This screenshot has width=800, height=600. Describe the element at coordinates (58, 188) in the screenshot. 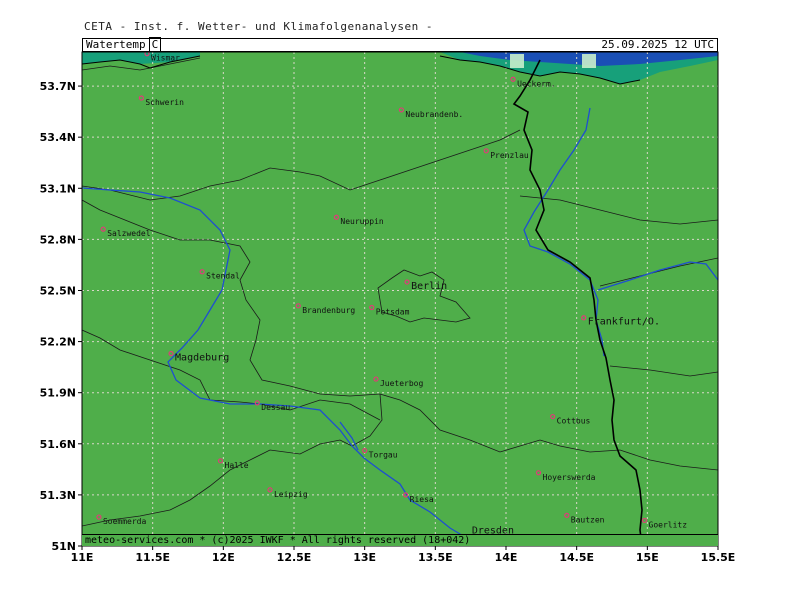

I see `y-tick-label: 53.1N` at that location.